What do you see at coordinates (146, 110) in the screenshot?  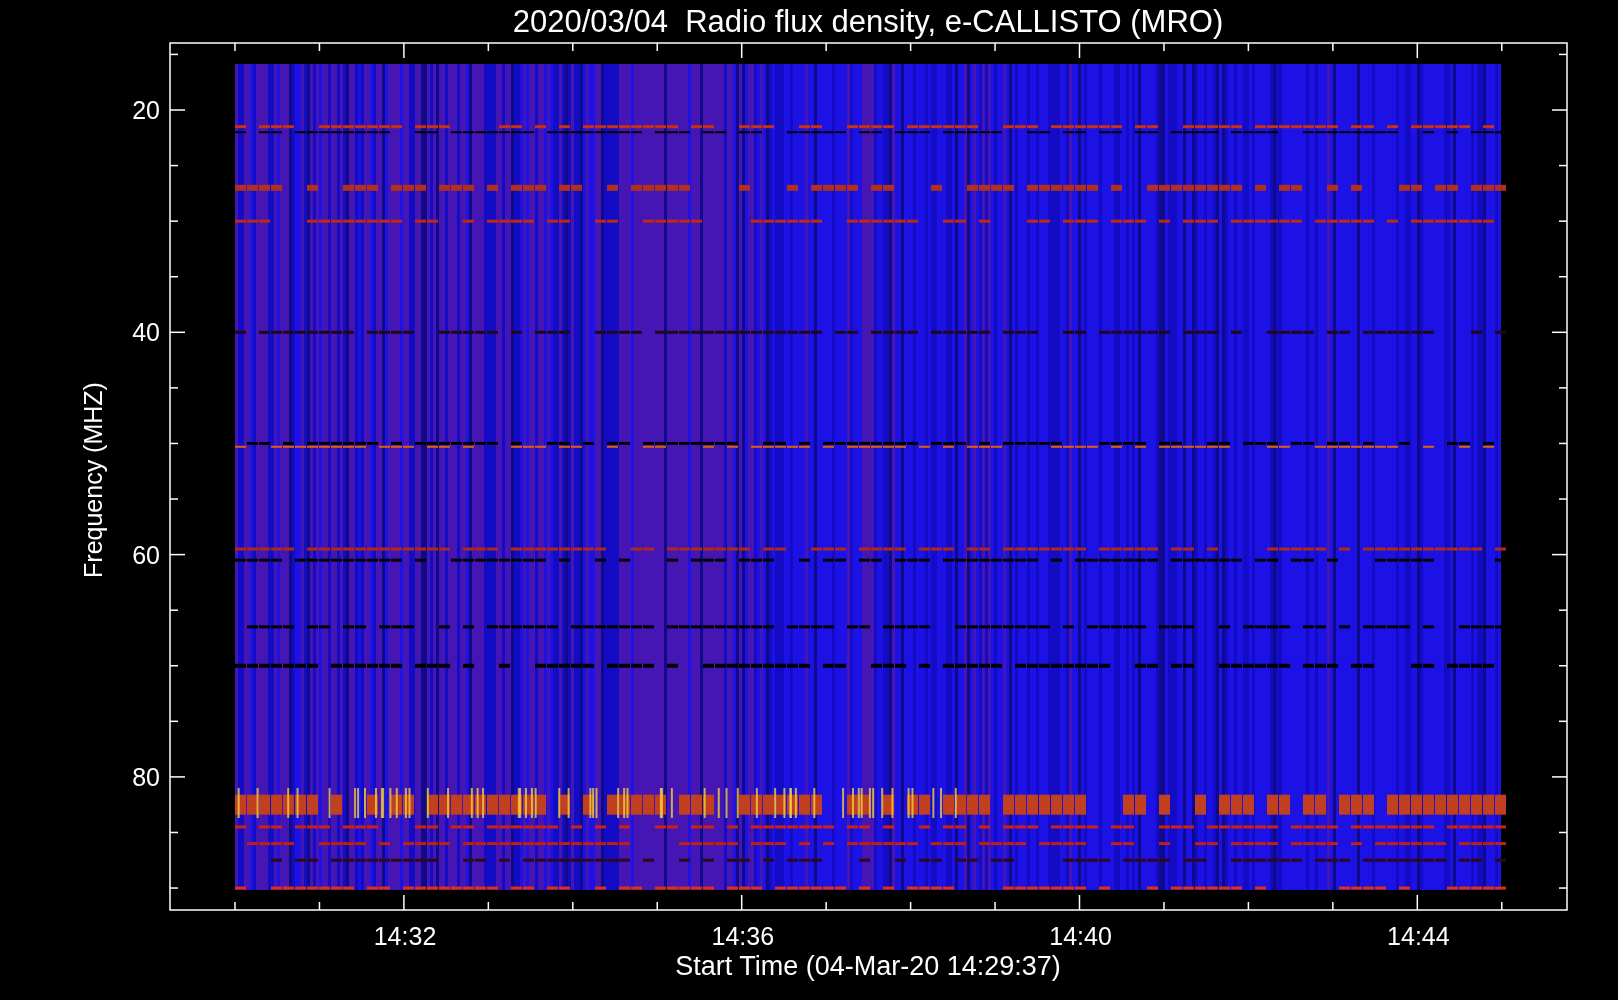 I see `y-tick-label: 20` at bounding box center [146, 110].